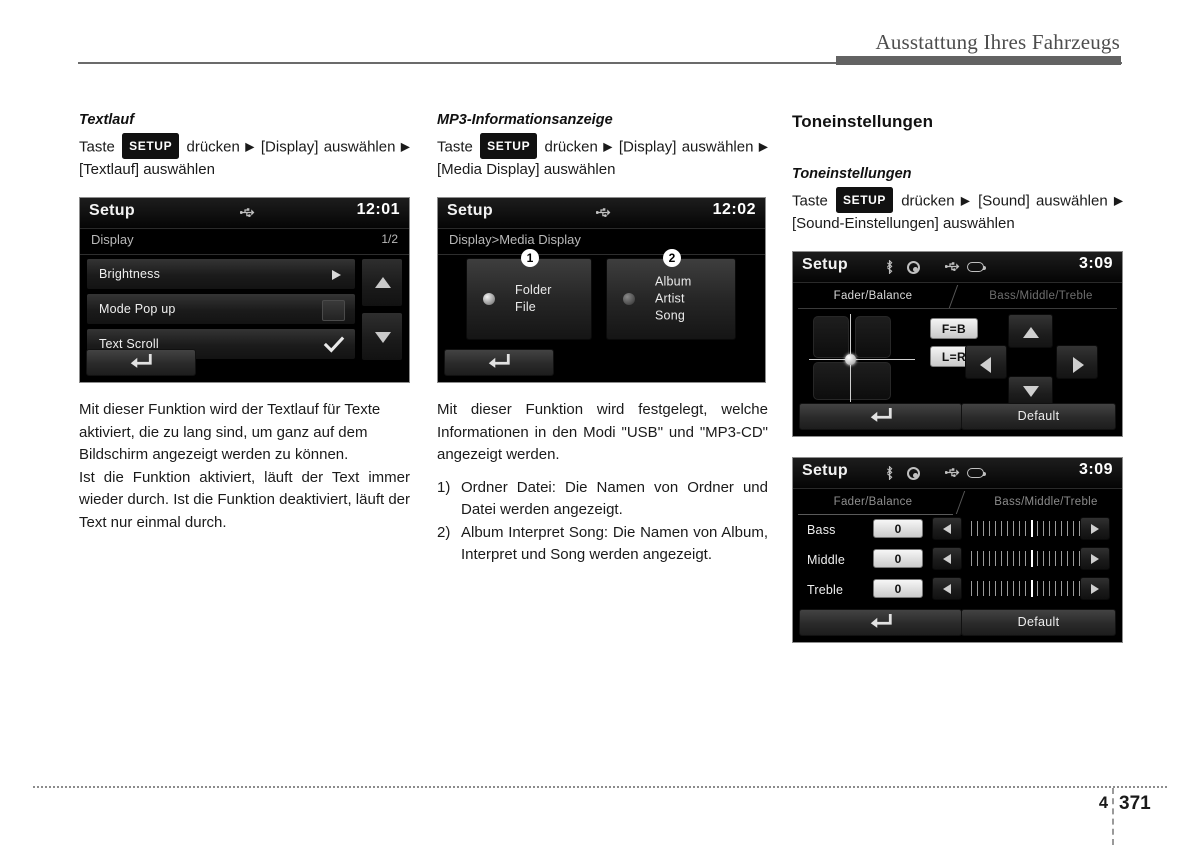 This screenshot has height=845, width=1200. Describe the element at coordinates (1004, 201) in the screenshot. I see `path-item-1: [Sound]` at that location.